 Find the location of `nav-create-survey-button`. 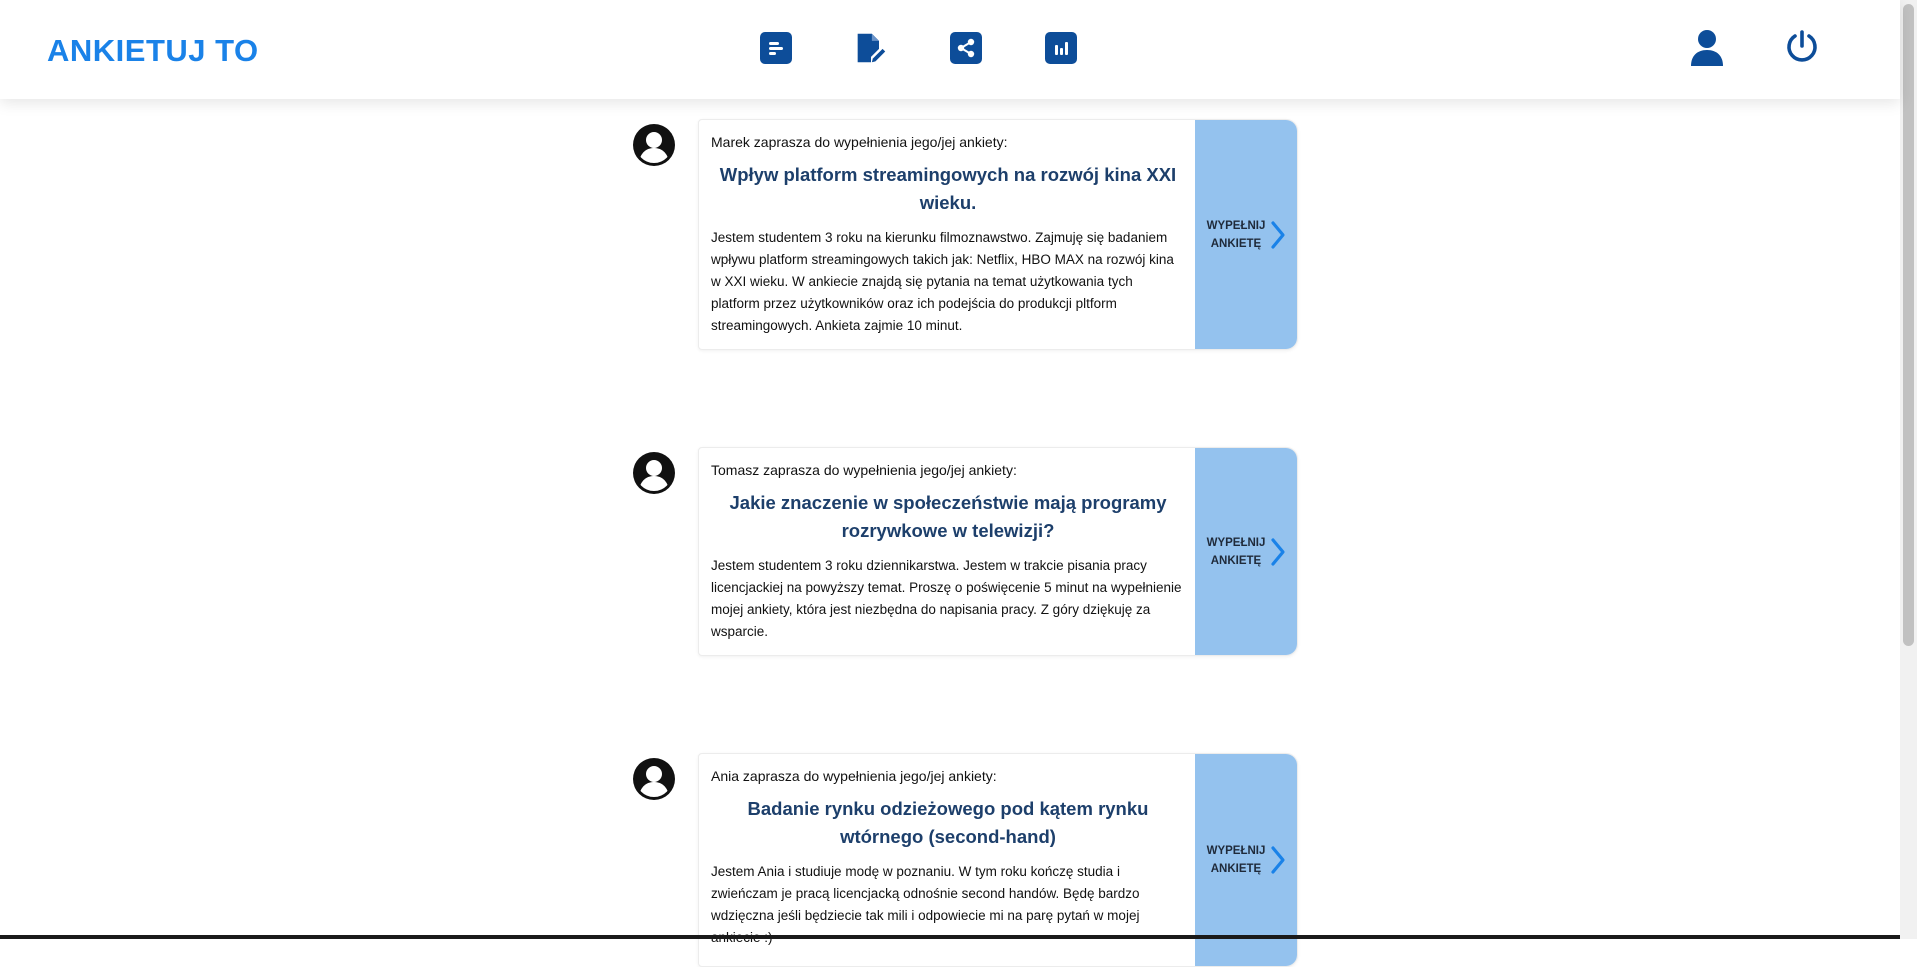

nav-create-survey-button is located at coordinates (871, 48).